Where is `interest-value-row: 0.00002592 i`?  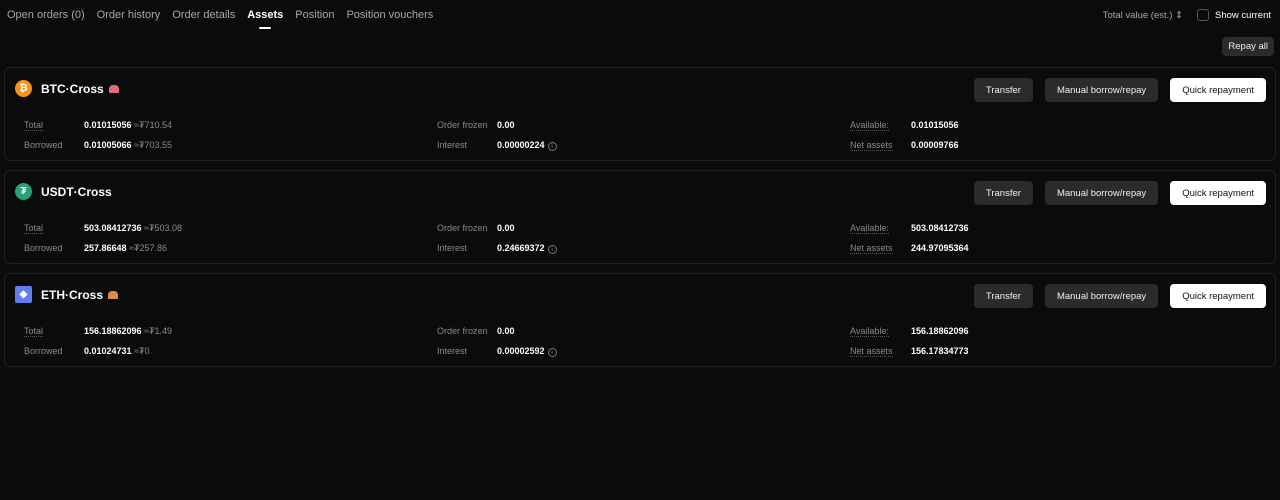 interest-value-row: 0.00002592 i is located at coordinates (527, 351).